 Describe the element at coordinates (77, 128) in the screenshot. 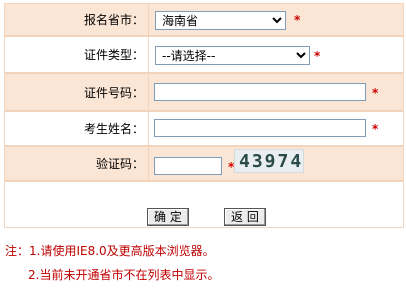

I see `name-label: 考生姓名：` at that location.